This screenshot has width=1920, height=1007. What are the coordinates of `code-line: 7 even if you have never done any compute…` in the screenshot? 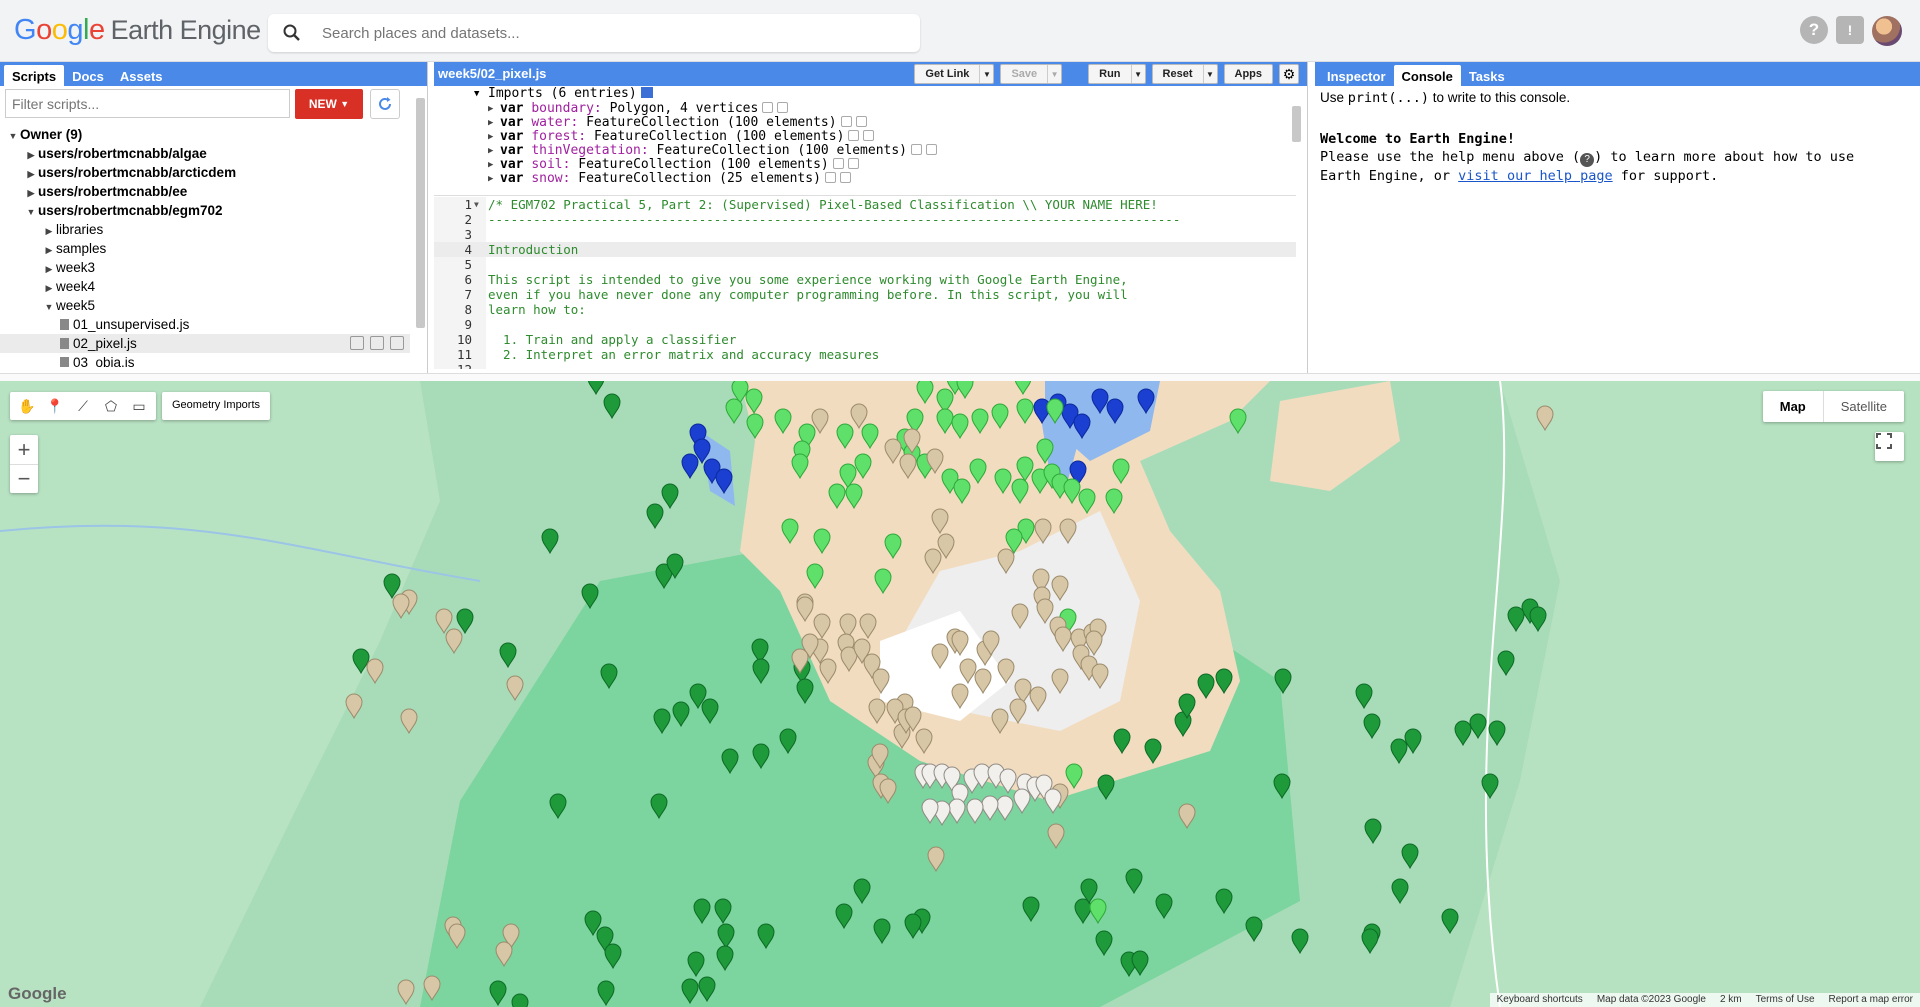 It's located at (865, 294).